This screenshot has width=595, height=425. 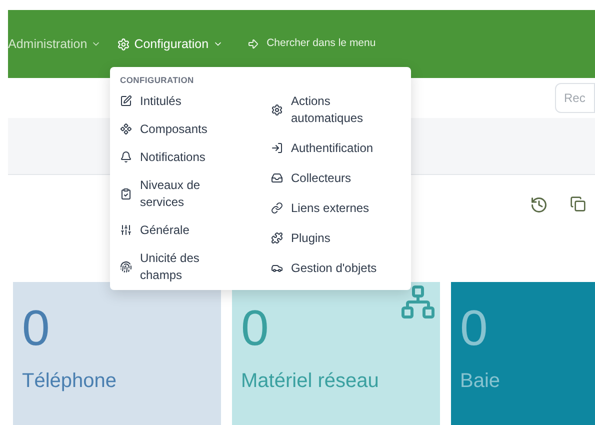 What do you see at coordinates (310, 381) in the screenshot?
I see `stat-label: Matériel réseau` at bounding box center [310, 381].